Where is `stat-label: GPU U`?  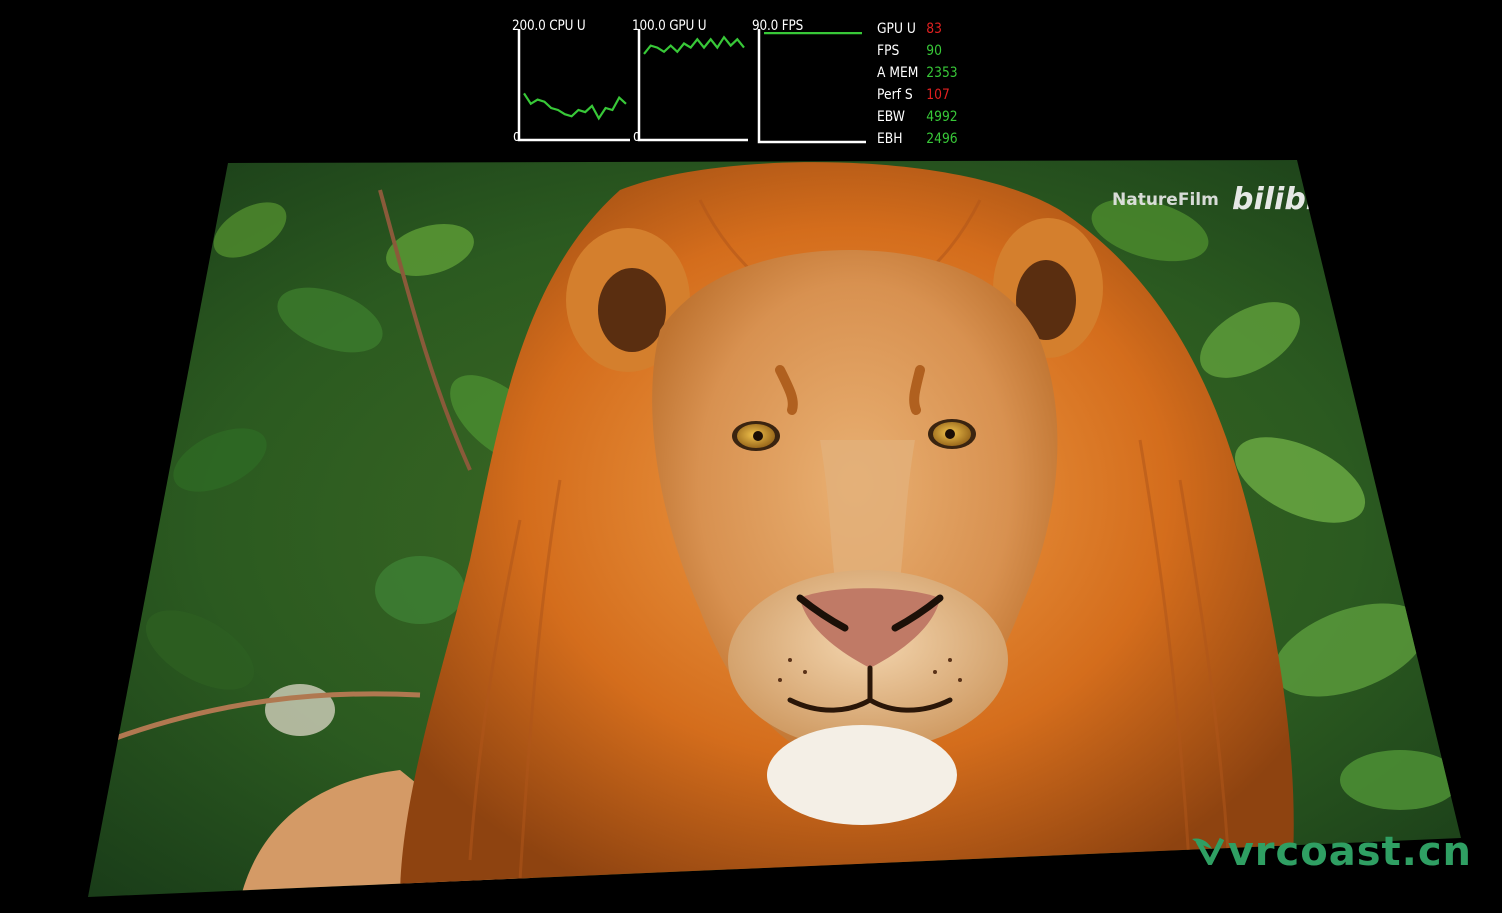 stat-label: GPU U is located at coordinates (896, 29).